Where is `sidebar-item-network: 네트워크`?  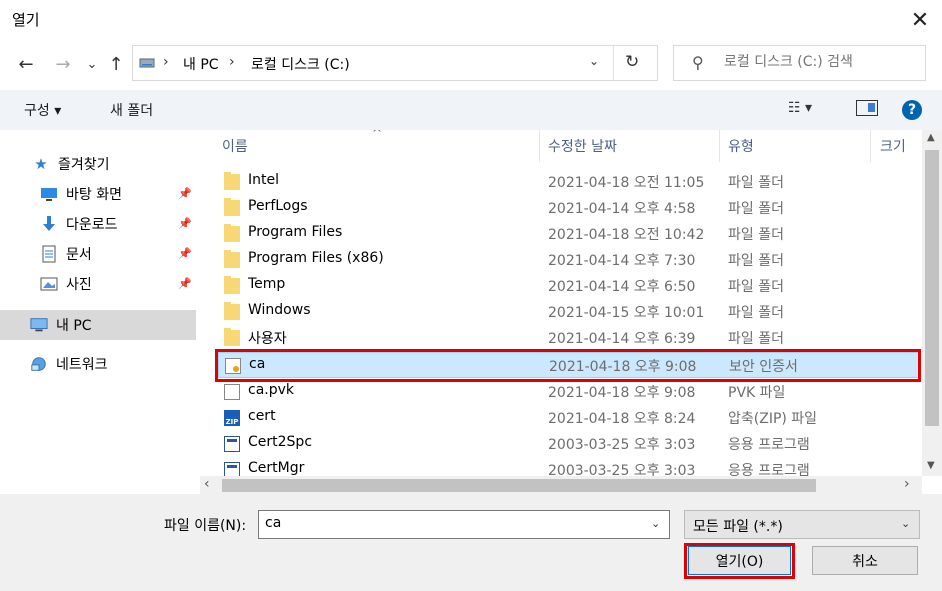
sidebar-item-network: 네트워크 is located at coordinates (69, 364).